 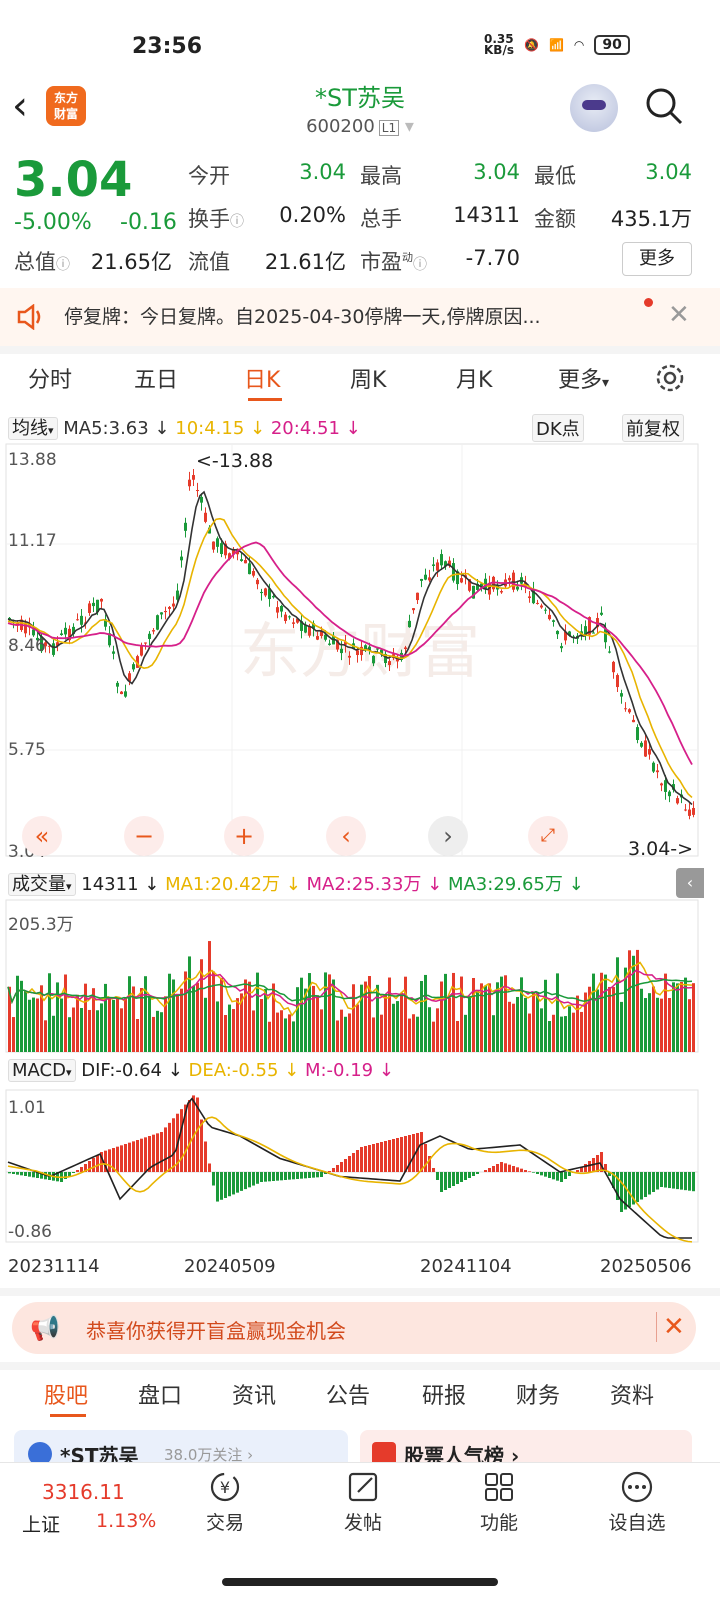 I want to click on tab-research: 研报, so click(x=444, y=1394).